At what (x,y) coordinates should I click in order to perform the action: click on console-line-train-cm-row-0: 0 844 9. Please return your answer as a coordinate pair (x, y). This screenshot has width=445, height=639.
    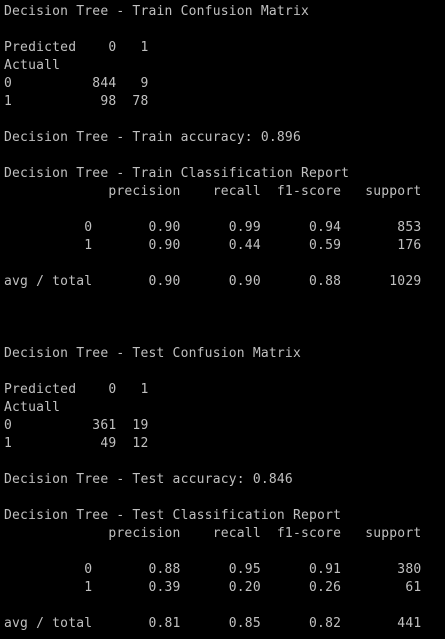
    Looking at the image, I should click on (76, 83).